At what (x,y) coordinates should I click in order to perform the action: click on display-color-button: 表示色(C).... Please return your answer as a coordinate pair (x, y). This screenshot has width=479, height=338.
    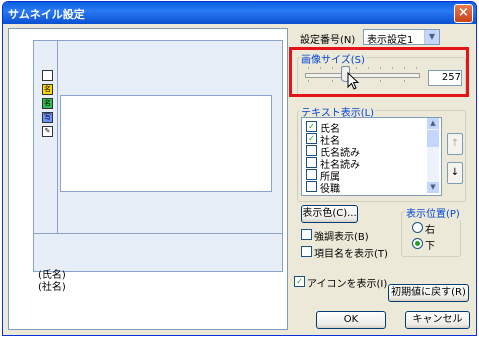
    Looking at the image, I should click on (329, 214).